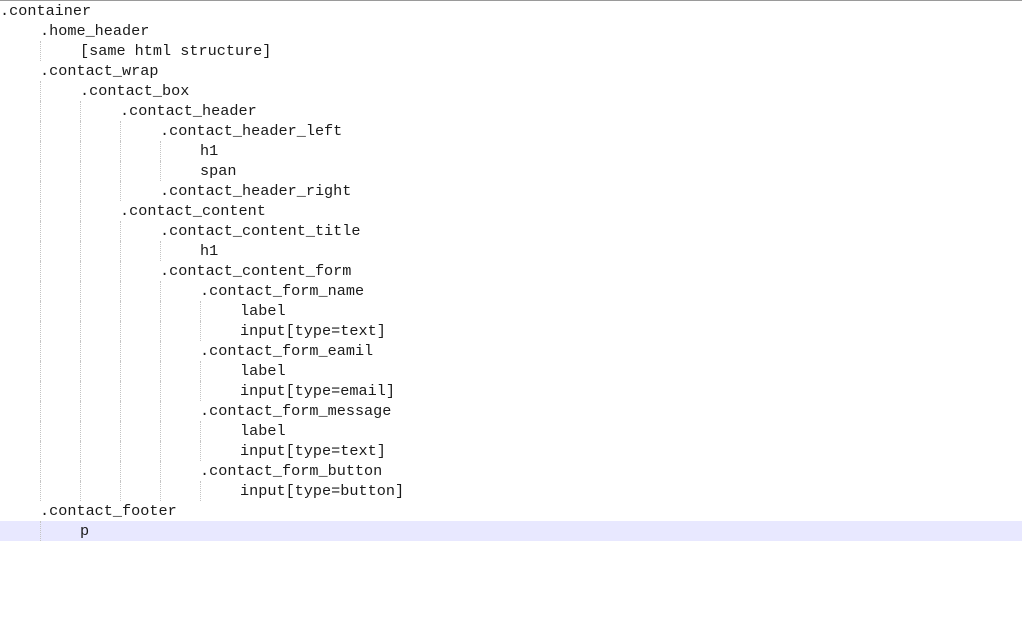 The width and height of the screenshot is (1022, 641). What do you see at coordinates (511, 171) in the screenshot?
I see `code-line: span` at bounding box center [511, 171].